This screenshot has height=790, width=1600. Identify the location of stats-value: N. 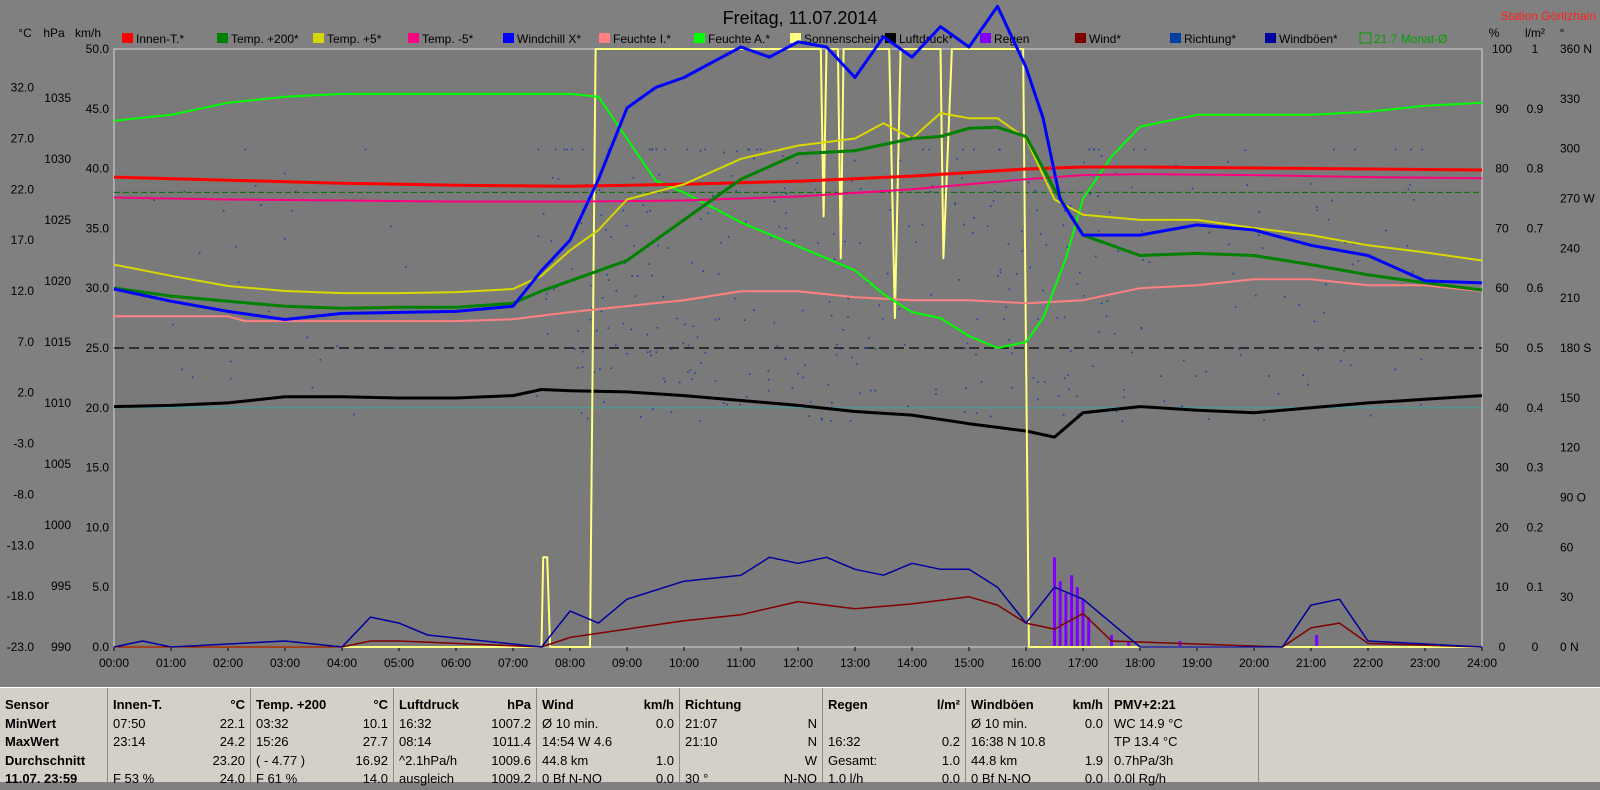
(812, 723).